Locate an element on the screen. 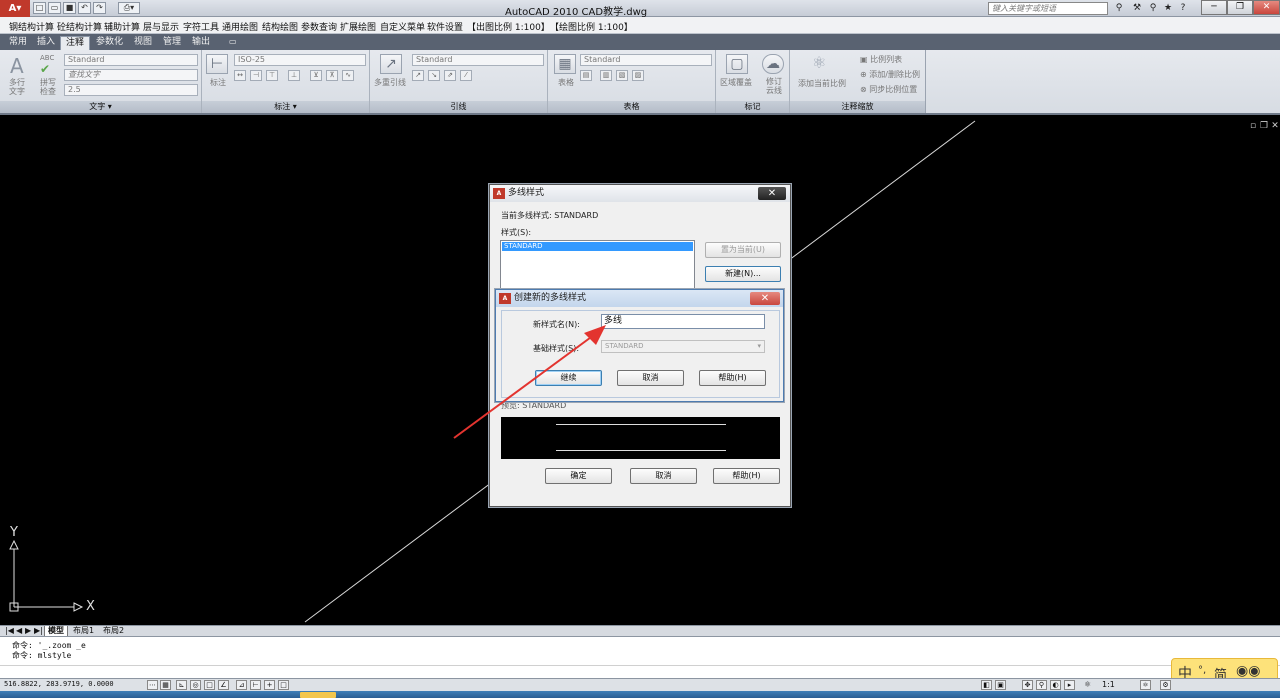 Image resolution: width=1280 pixels, height=698 pixels. leader-style-combo: Standard is located at coordinates (478, 60).